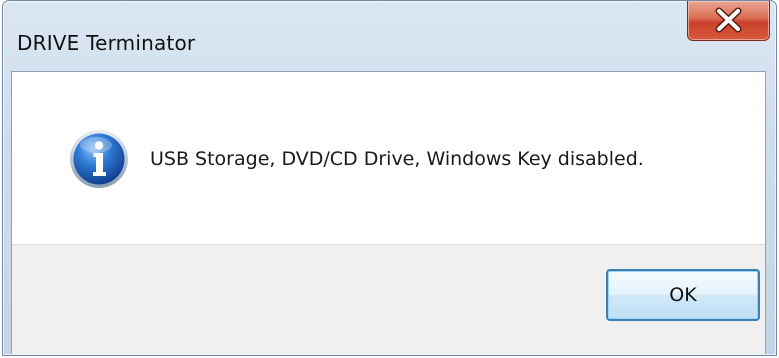 This screenshot has height=358, width=779. I want to click on window-title: DRIVE Terminator, so click(106, 43).